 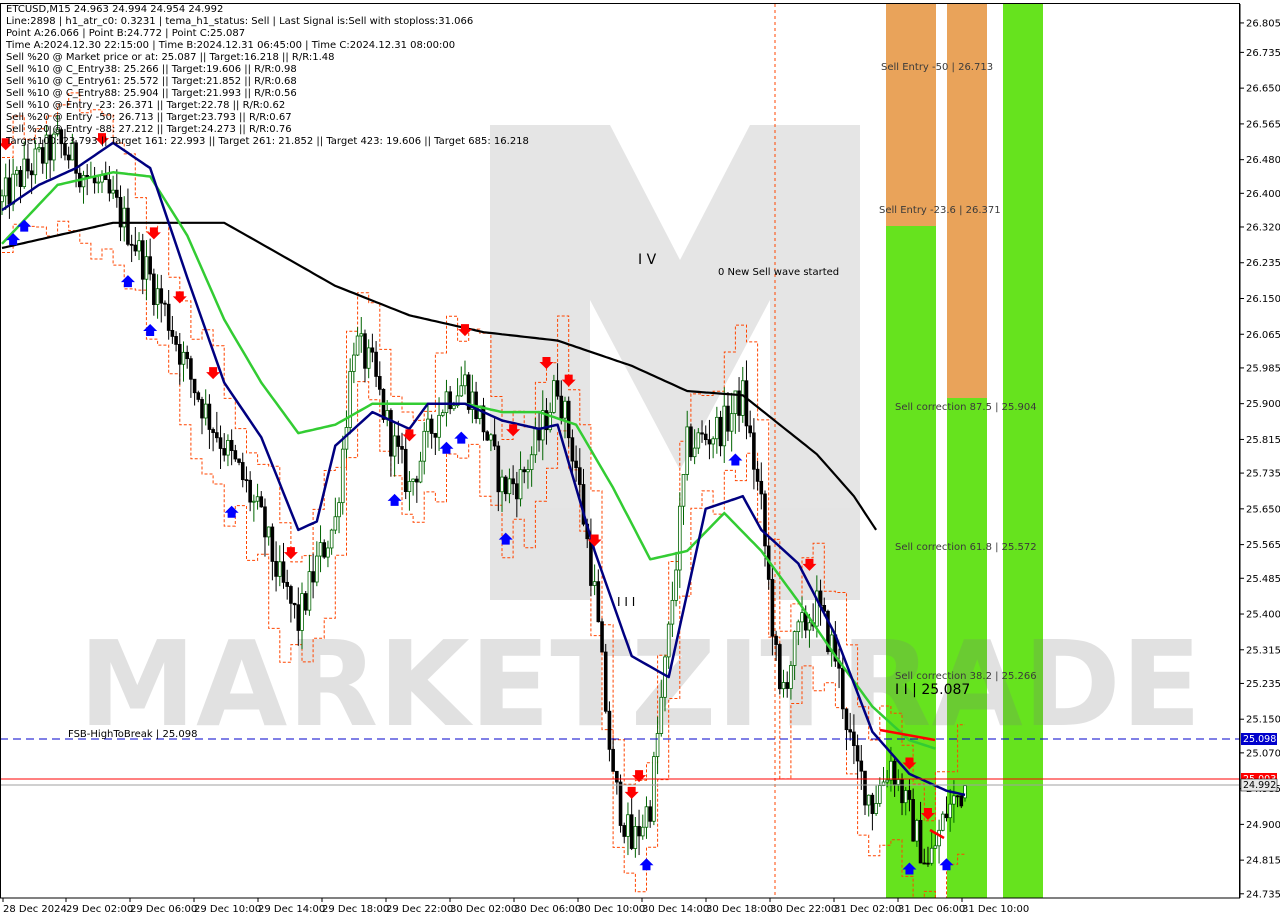 What do you see at coordinates (867, 909) in the screenshot?
I see `time-tick-label: 31 Dec 02:00` at bounding box center [867, 909].